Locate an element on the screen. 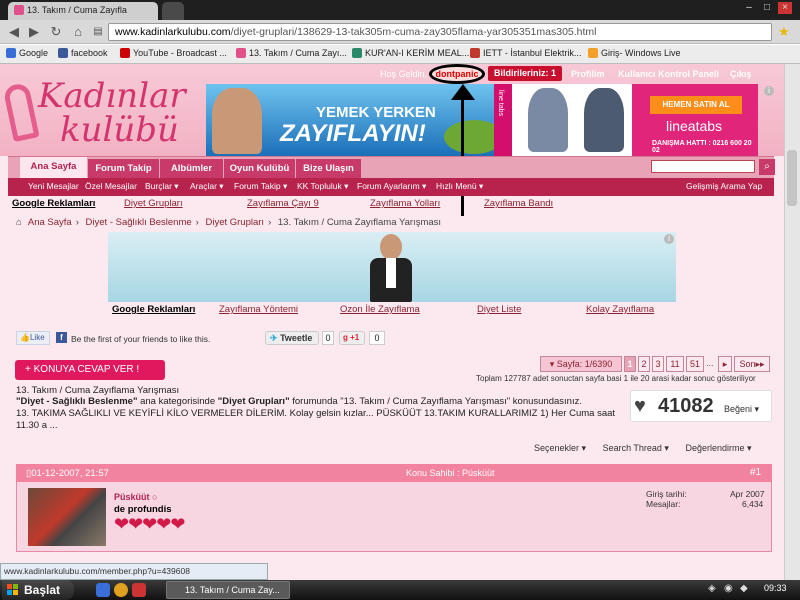 This screenshot has height=600, width=800. minimize-icon: – is located at coordinates (749, 8).